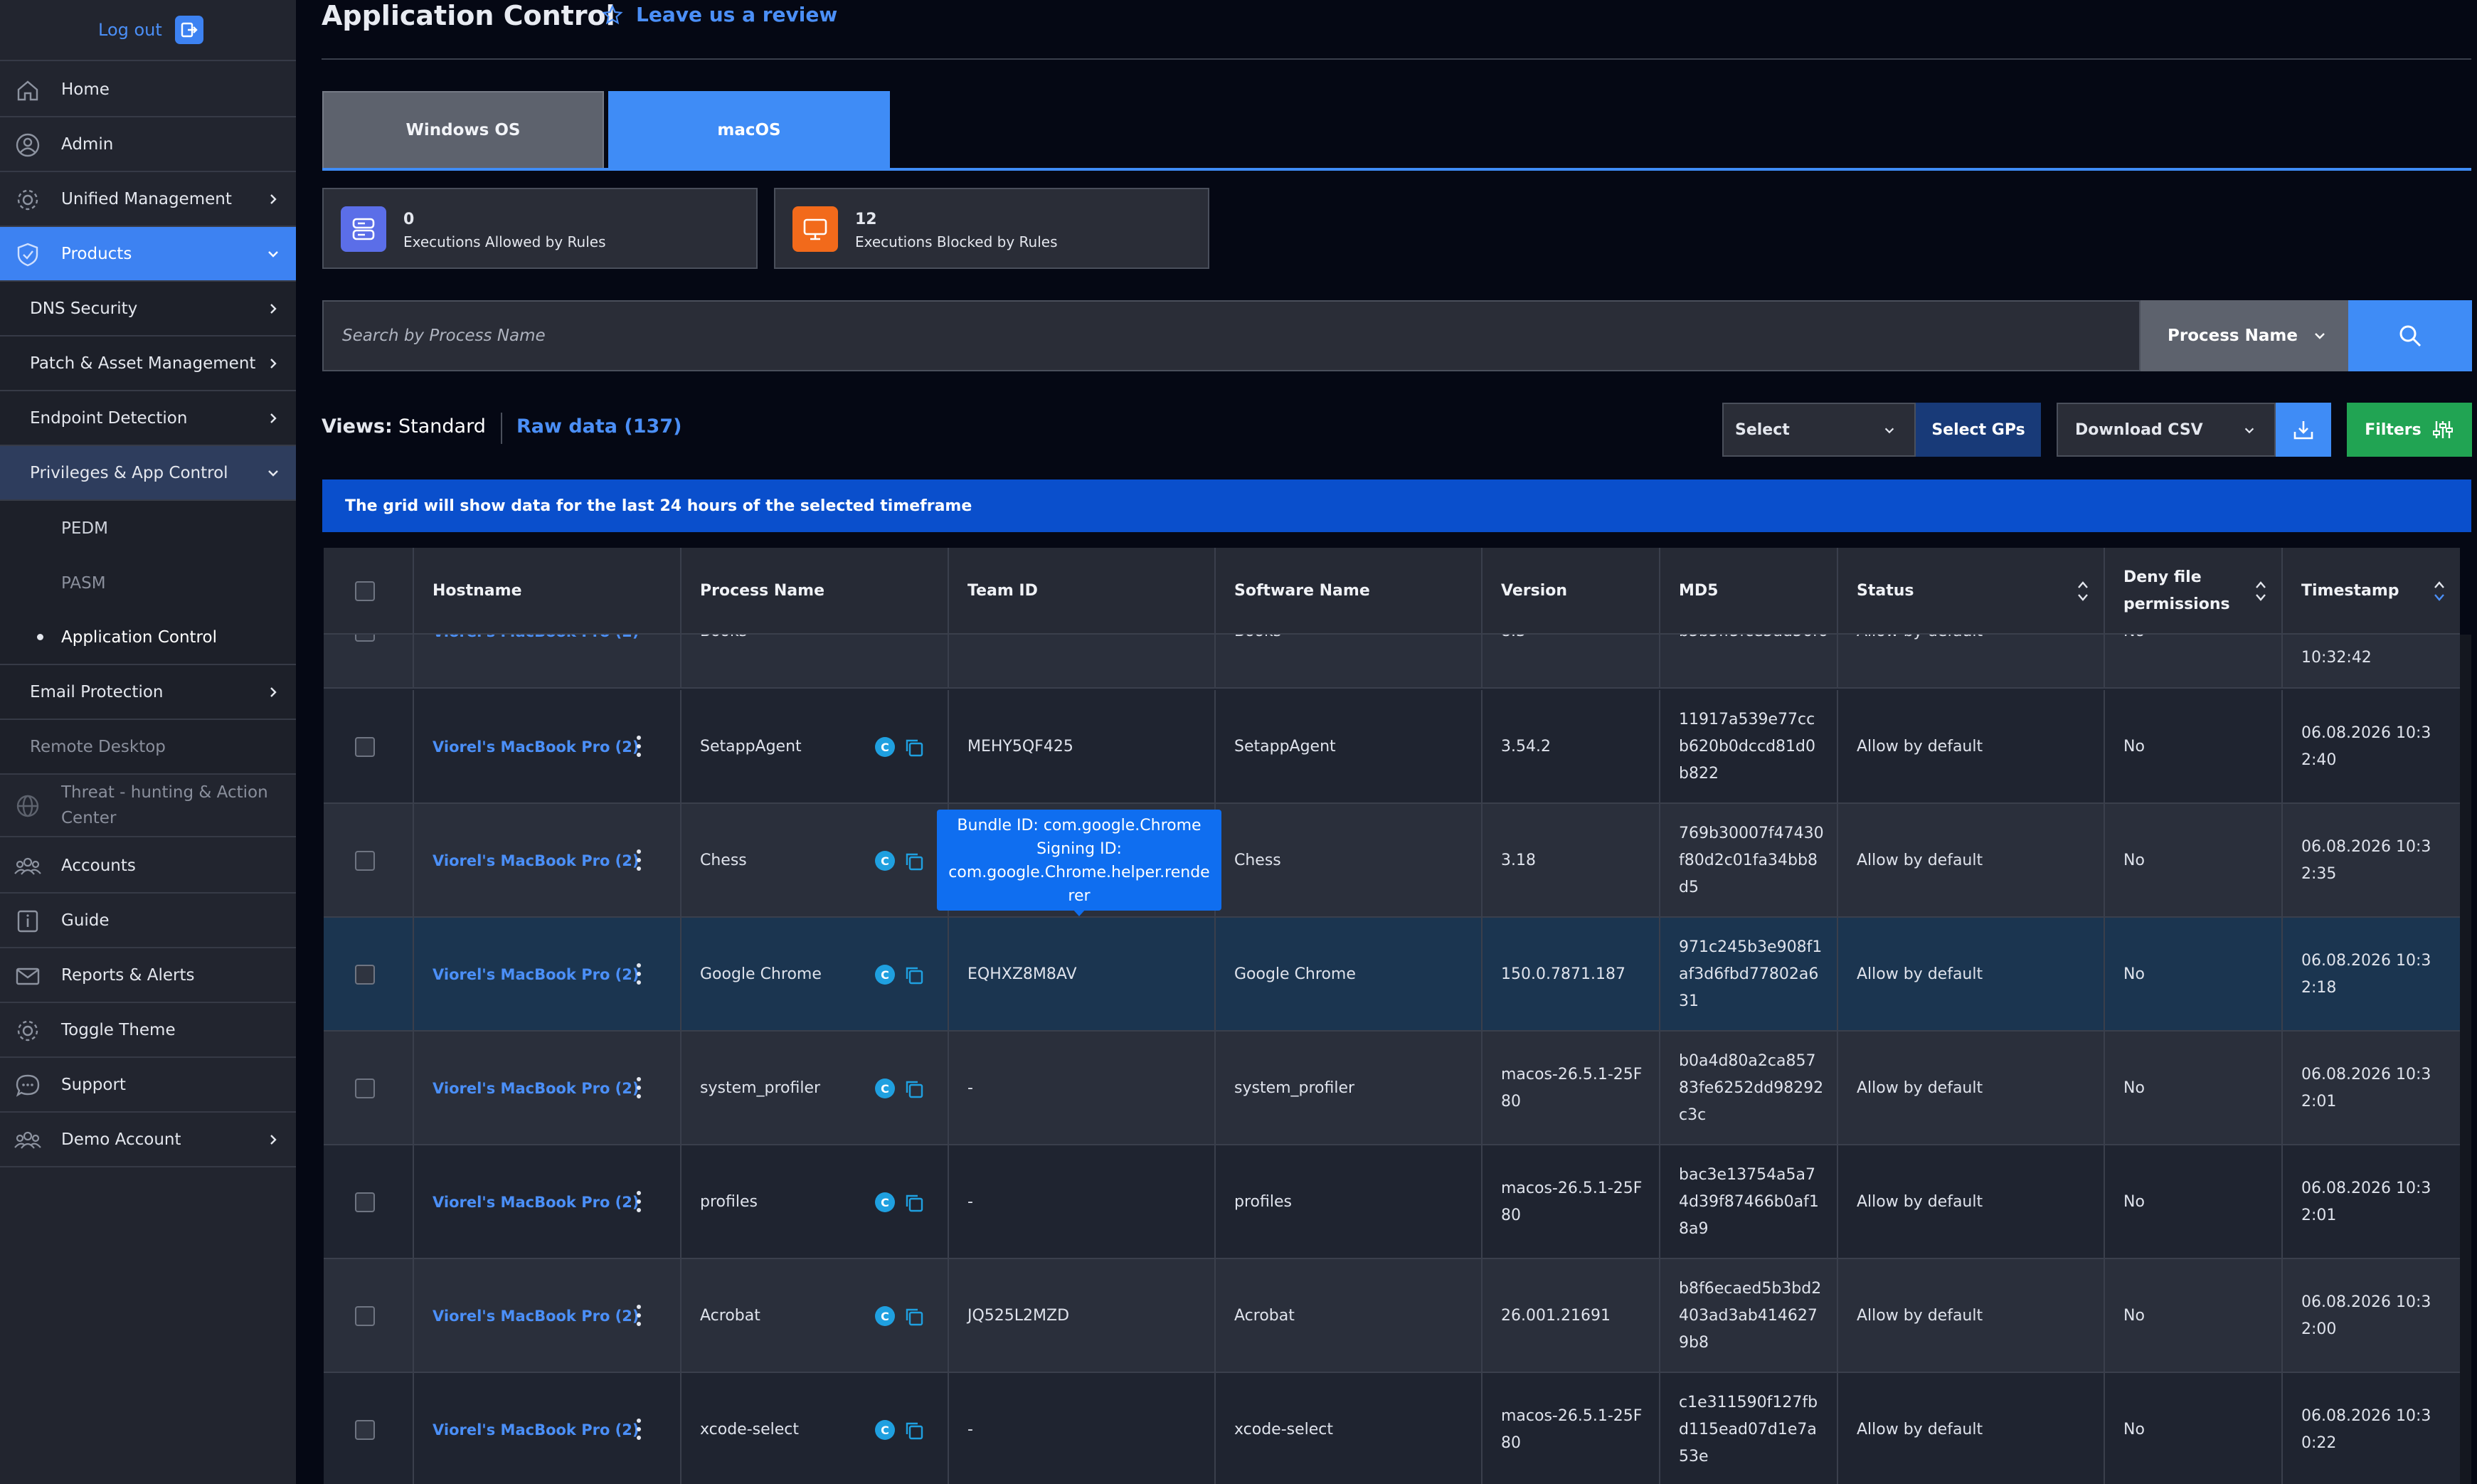 The width and height of the screenshot is (2477, 1484). Describe the element at coordinates (2371, 591) in the screenshot. I see `column-header-timestamp: Timestamp` at that location.